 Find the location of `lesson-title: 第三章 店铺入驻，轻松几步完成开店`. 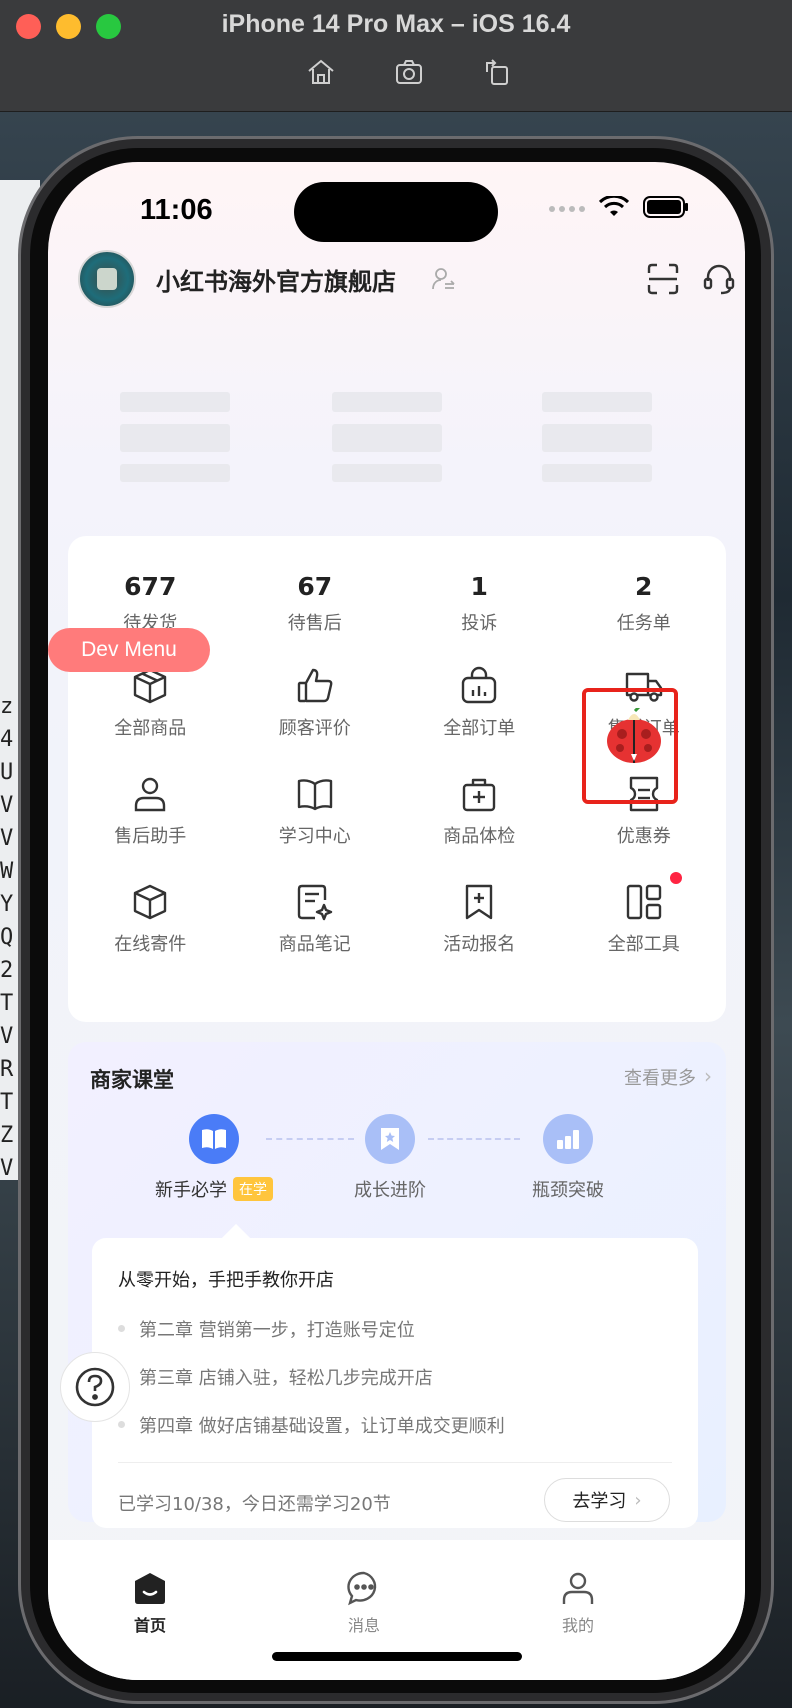

lesson-title: 第三章 店铺入驻，轻松几步完成开店 is located at coordinates (286, 1378).